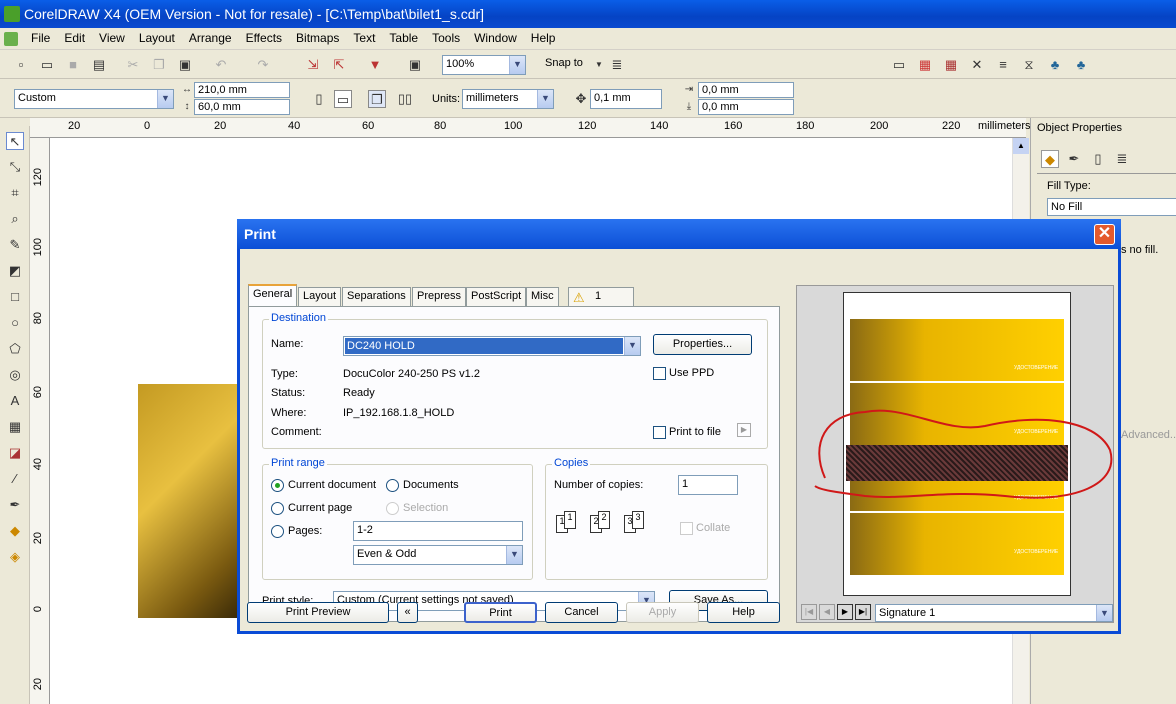 The height and width of the screenshot is (704, 1176). What do you see at coordinates (185, 65) in the screenshot?
I see `paste-icon: ▣` at bounding box center [185, 65].